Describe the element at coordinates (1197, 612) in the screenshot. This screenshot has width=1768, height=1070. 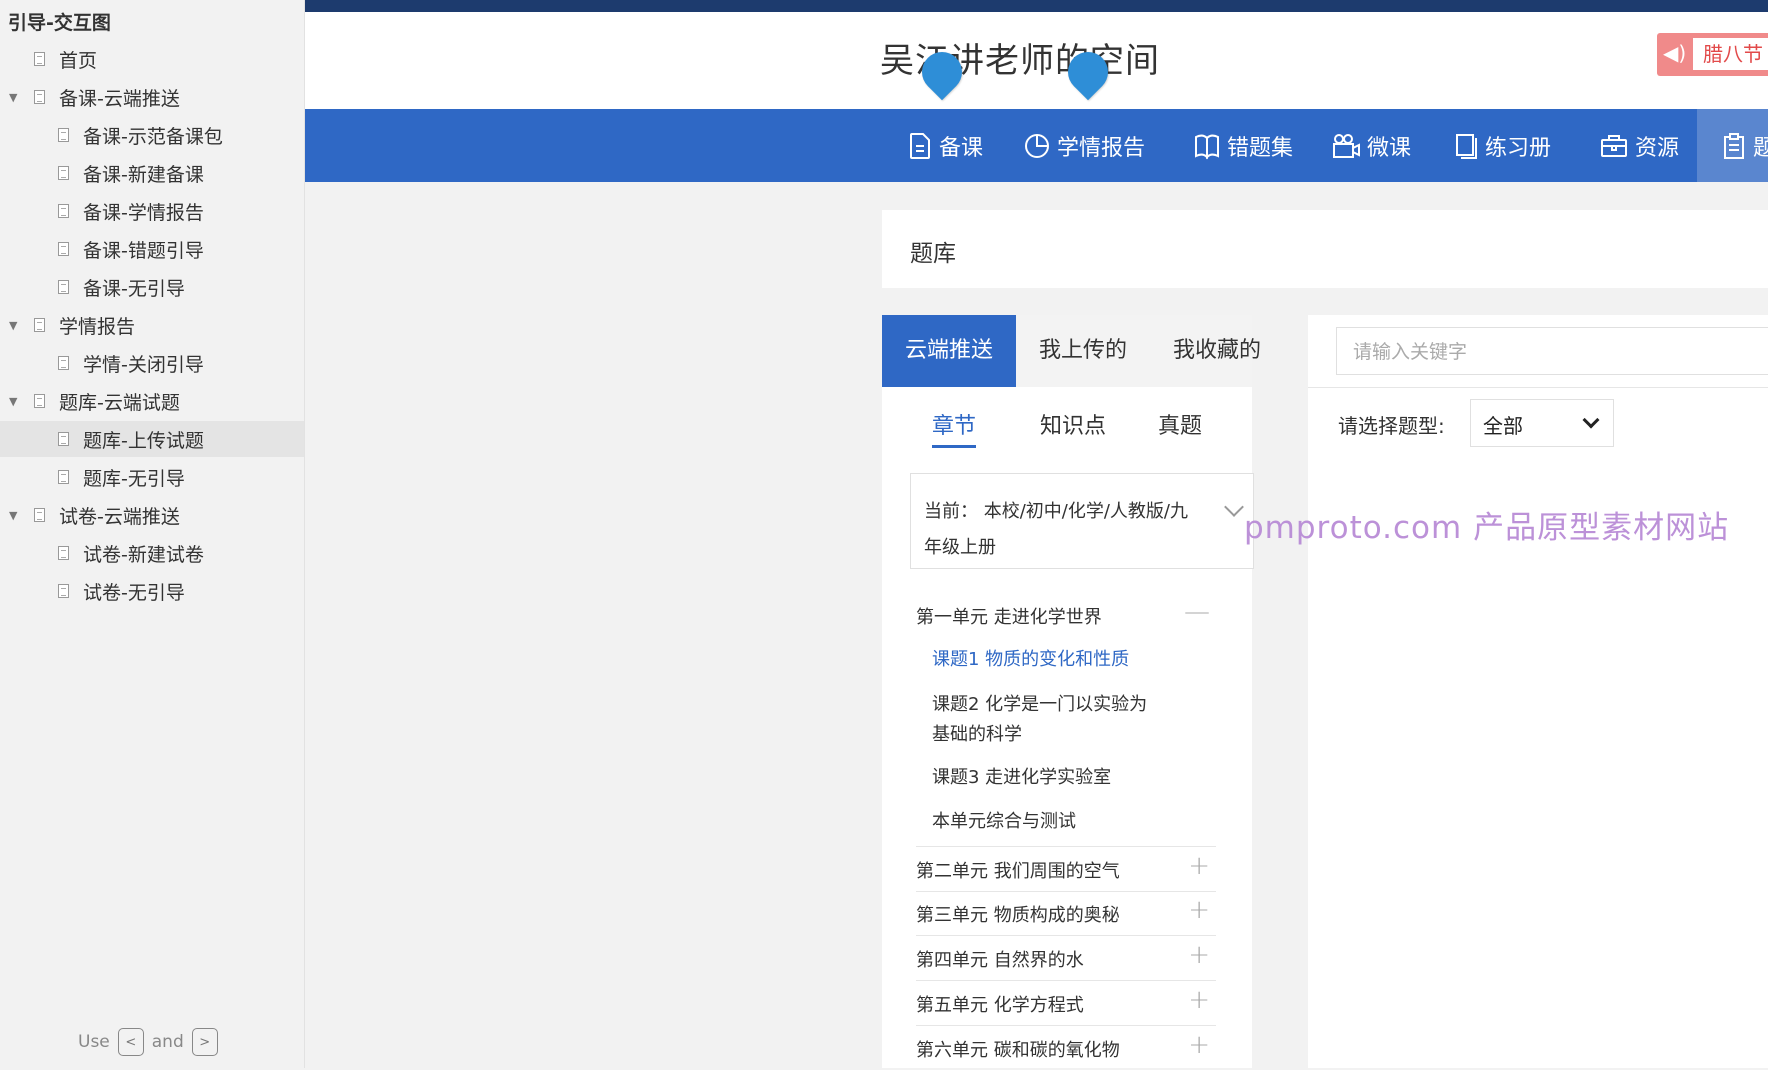
I see `collapse-icon: —` at that location.